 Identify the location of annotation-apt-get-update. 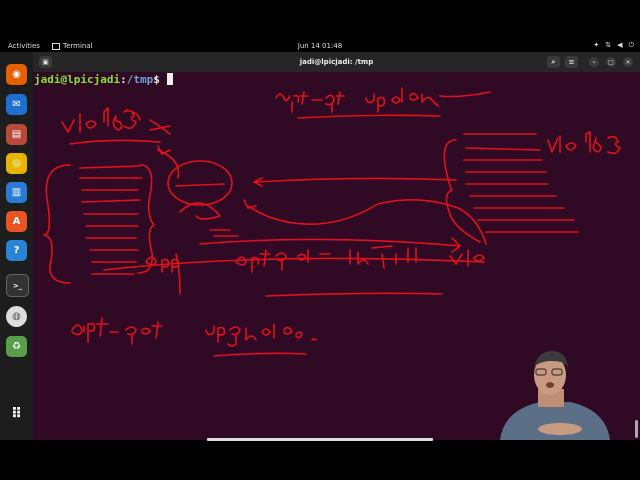
(383, 103).